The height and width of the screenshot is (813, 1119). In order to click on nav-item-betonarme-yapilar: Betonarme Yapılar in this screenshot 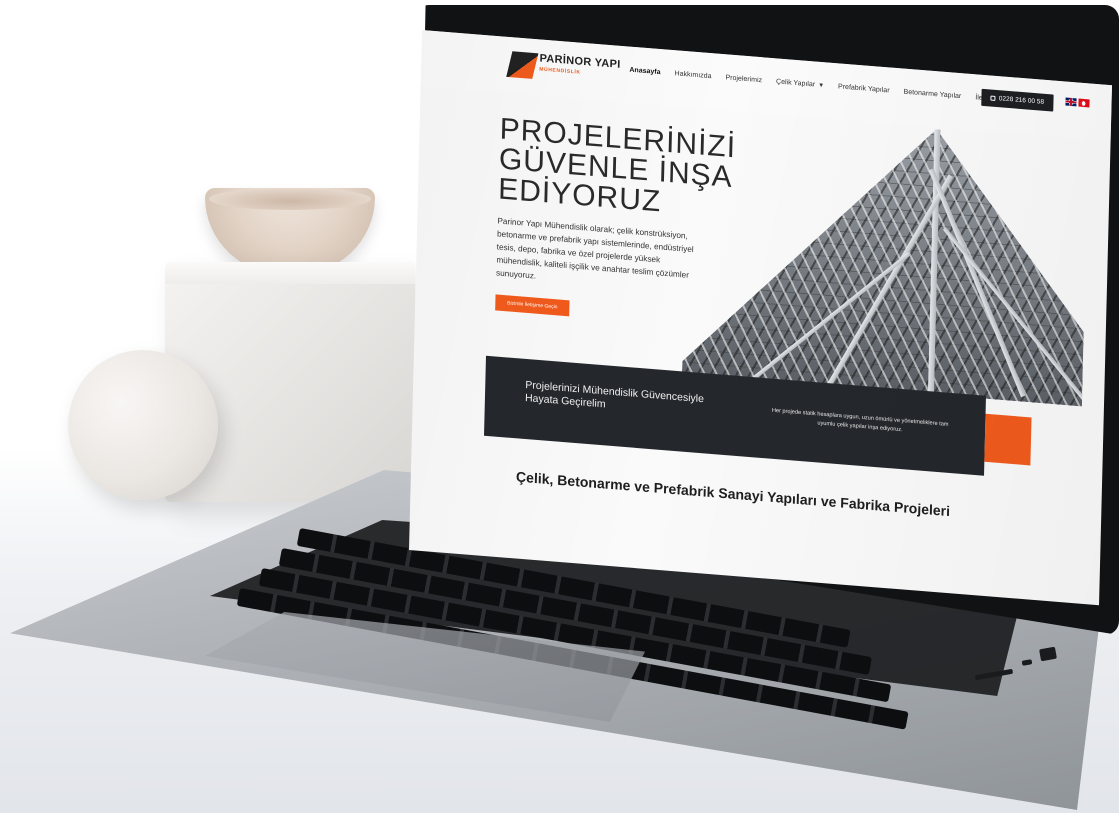, I will do `click(932, 95)`.